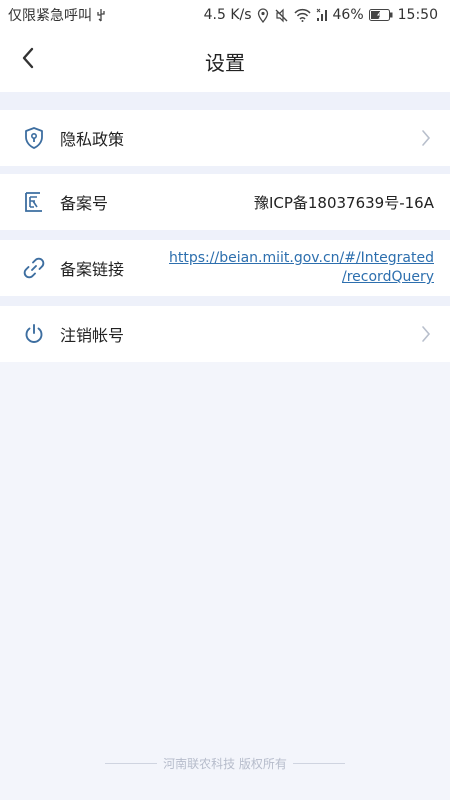  What do you see at coordinates (34, 202) in the screenshot?
I see `record-icon` at bounding box center [34, 202].